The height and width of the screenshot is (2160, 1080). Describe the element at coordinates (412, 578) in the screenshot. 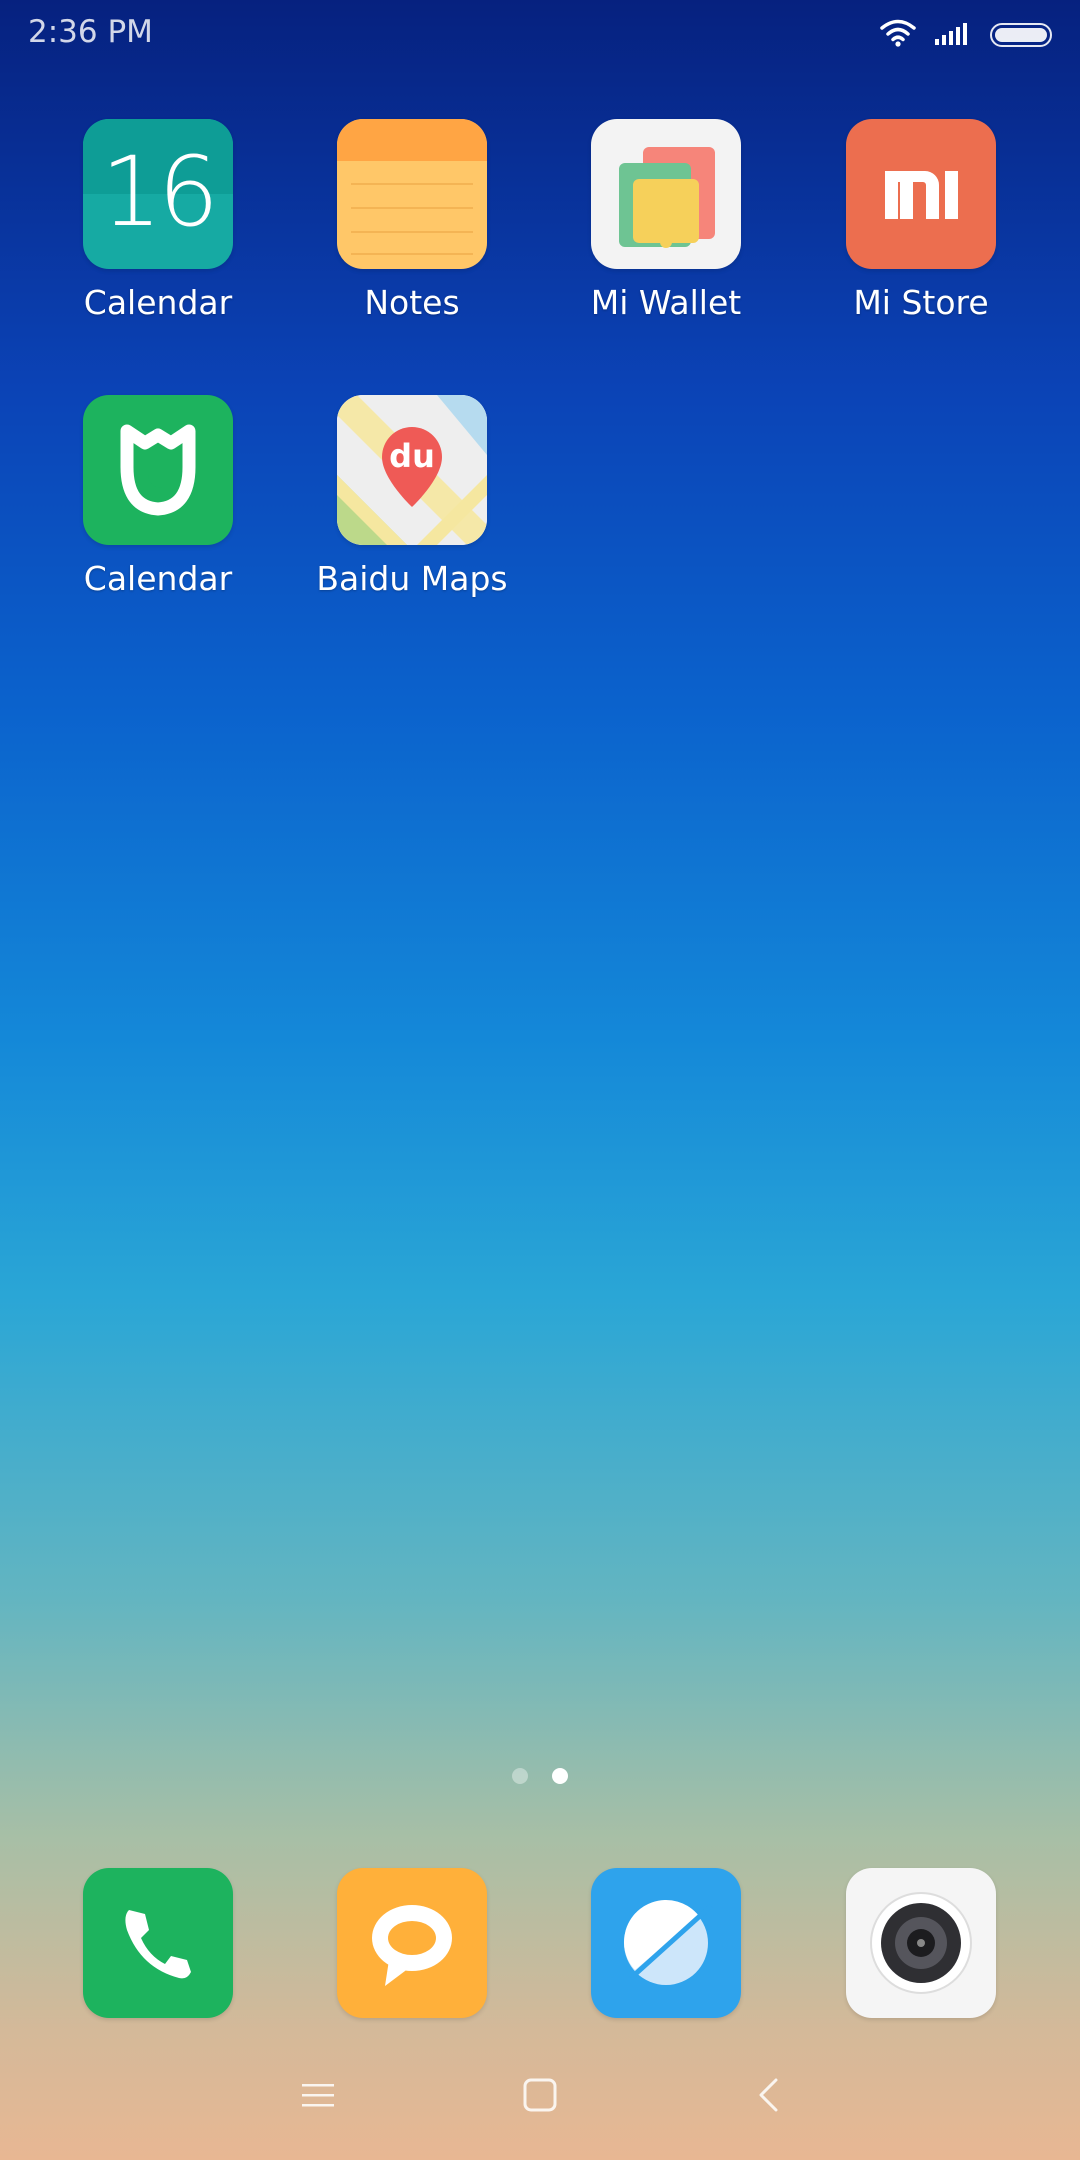

I see `app-label: Baidu Maps` at that location.